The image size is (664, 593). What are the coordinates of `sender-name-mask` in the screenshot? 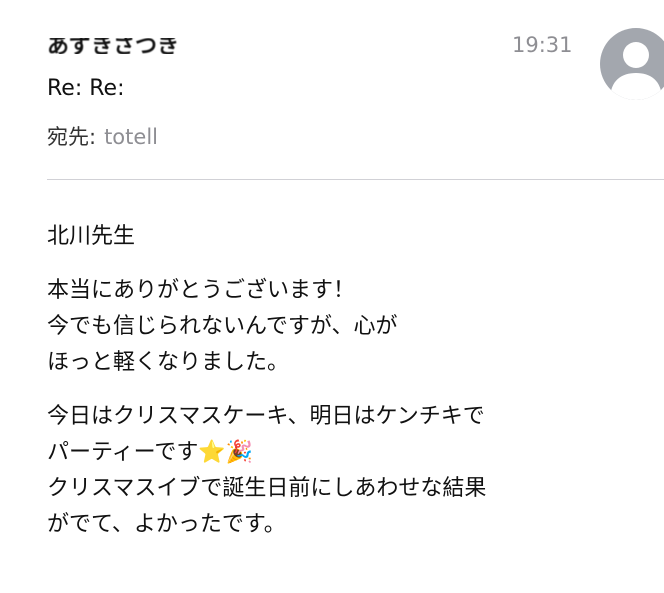 It's located at (147, 32).